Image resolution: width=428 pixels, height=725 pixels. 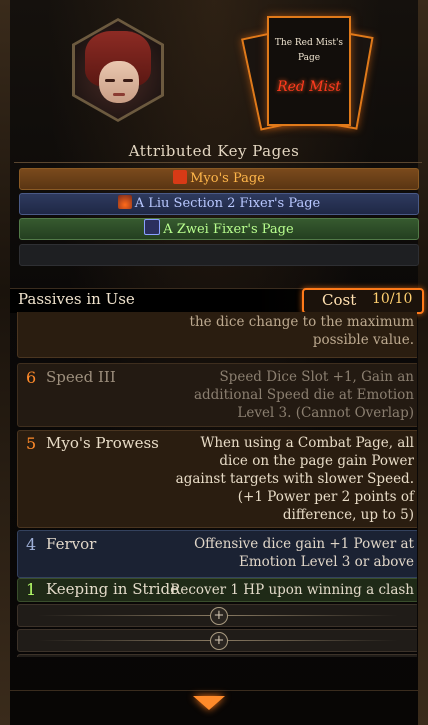 I want to click on passive-name: Keeping in Stride, so click(x=112, y=589).